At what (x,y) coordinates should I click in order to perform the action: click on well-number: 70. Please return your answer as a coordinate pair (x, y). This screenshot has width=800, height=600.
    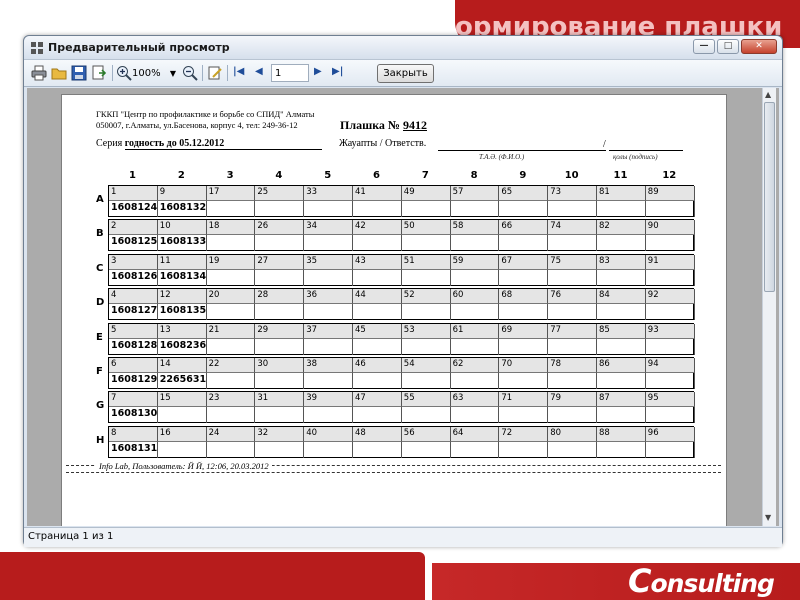
    Looking at the image, I should click on (524, 365).